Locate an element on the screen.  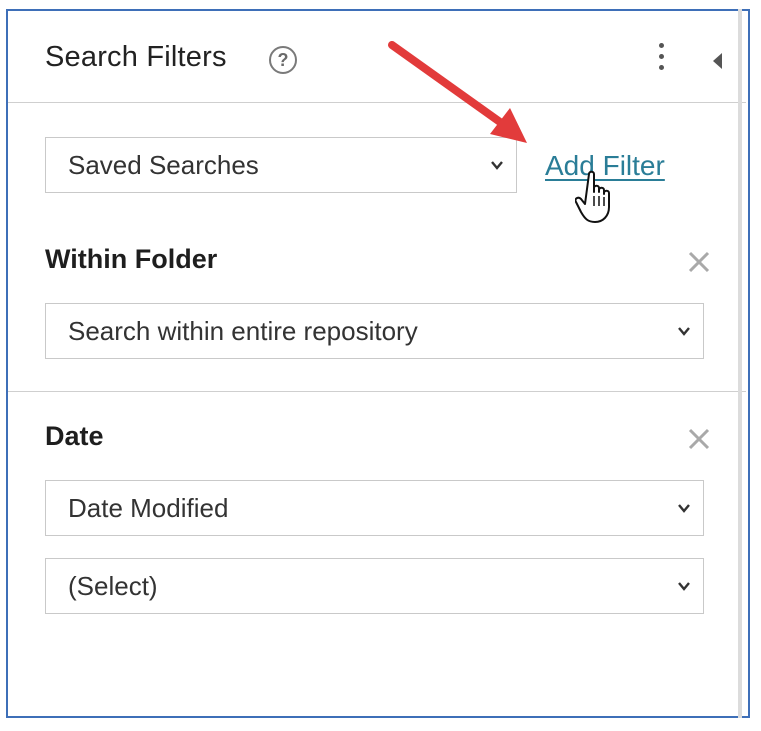
date-range-select: (Select) is located at coordinates (374, 586).